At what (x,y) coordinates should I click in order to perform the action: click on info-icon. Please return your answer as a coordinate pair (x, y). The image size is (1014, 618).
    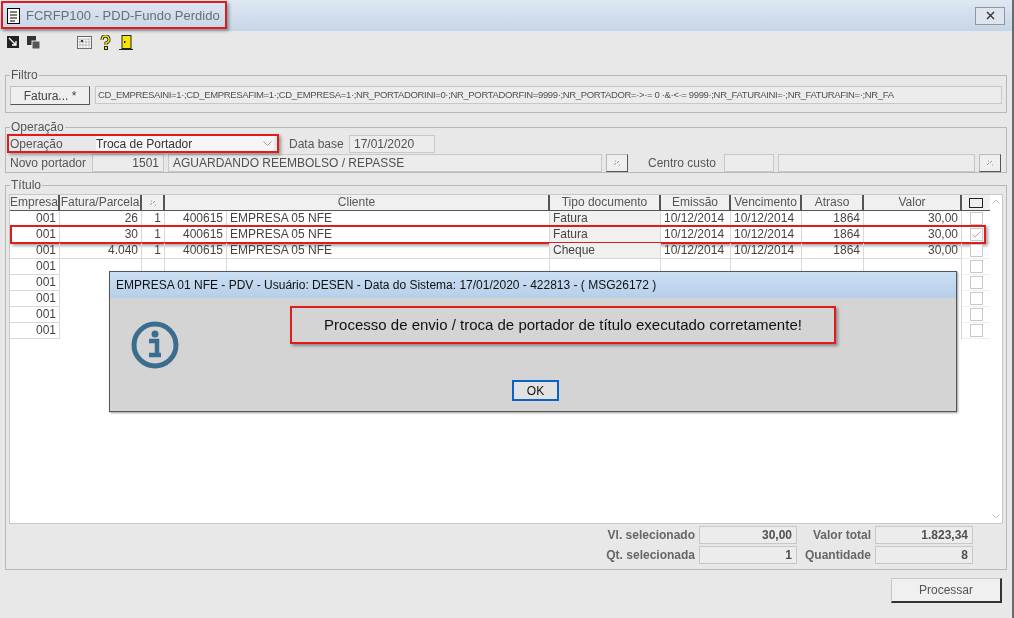
    Looking at the image, I should click on (155, 345).